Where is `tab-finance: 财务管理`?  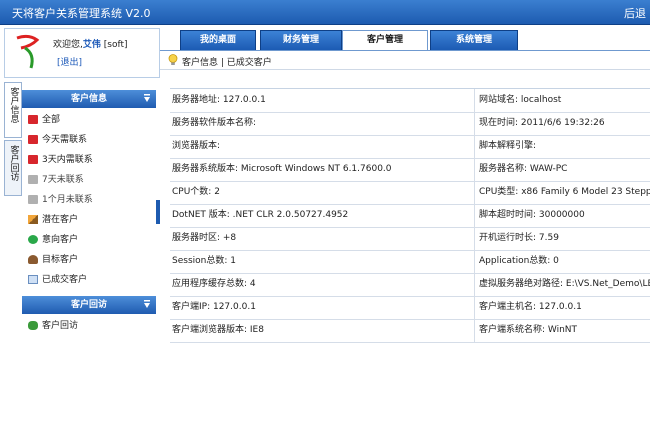
tab-finance: 财务管理 is located at coordinates (301, 40).